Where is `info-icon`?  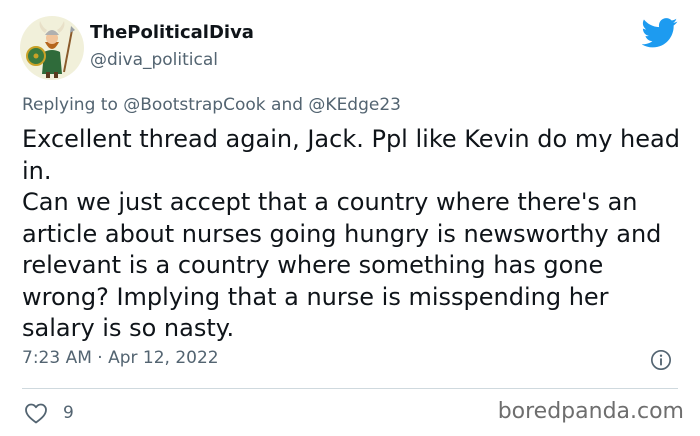 info-icon is located at coordinates (661, 360).